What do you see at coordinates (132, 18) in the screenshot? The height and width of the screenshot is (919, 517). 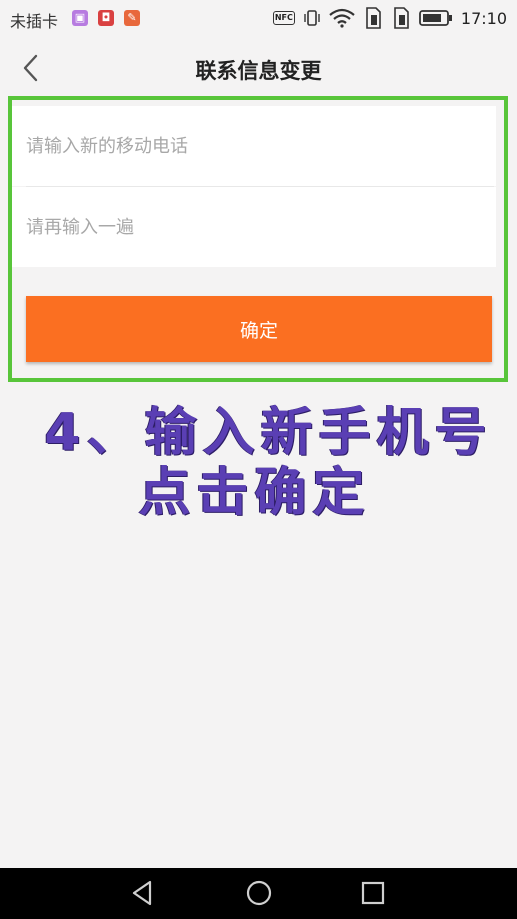 I see `orange-app-icon: ✎` at bounding box center [132, 18].